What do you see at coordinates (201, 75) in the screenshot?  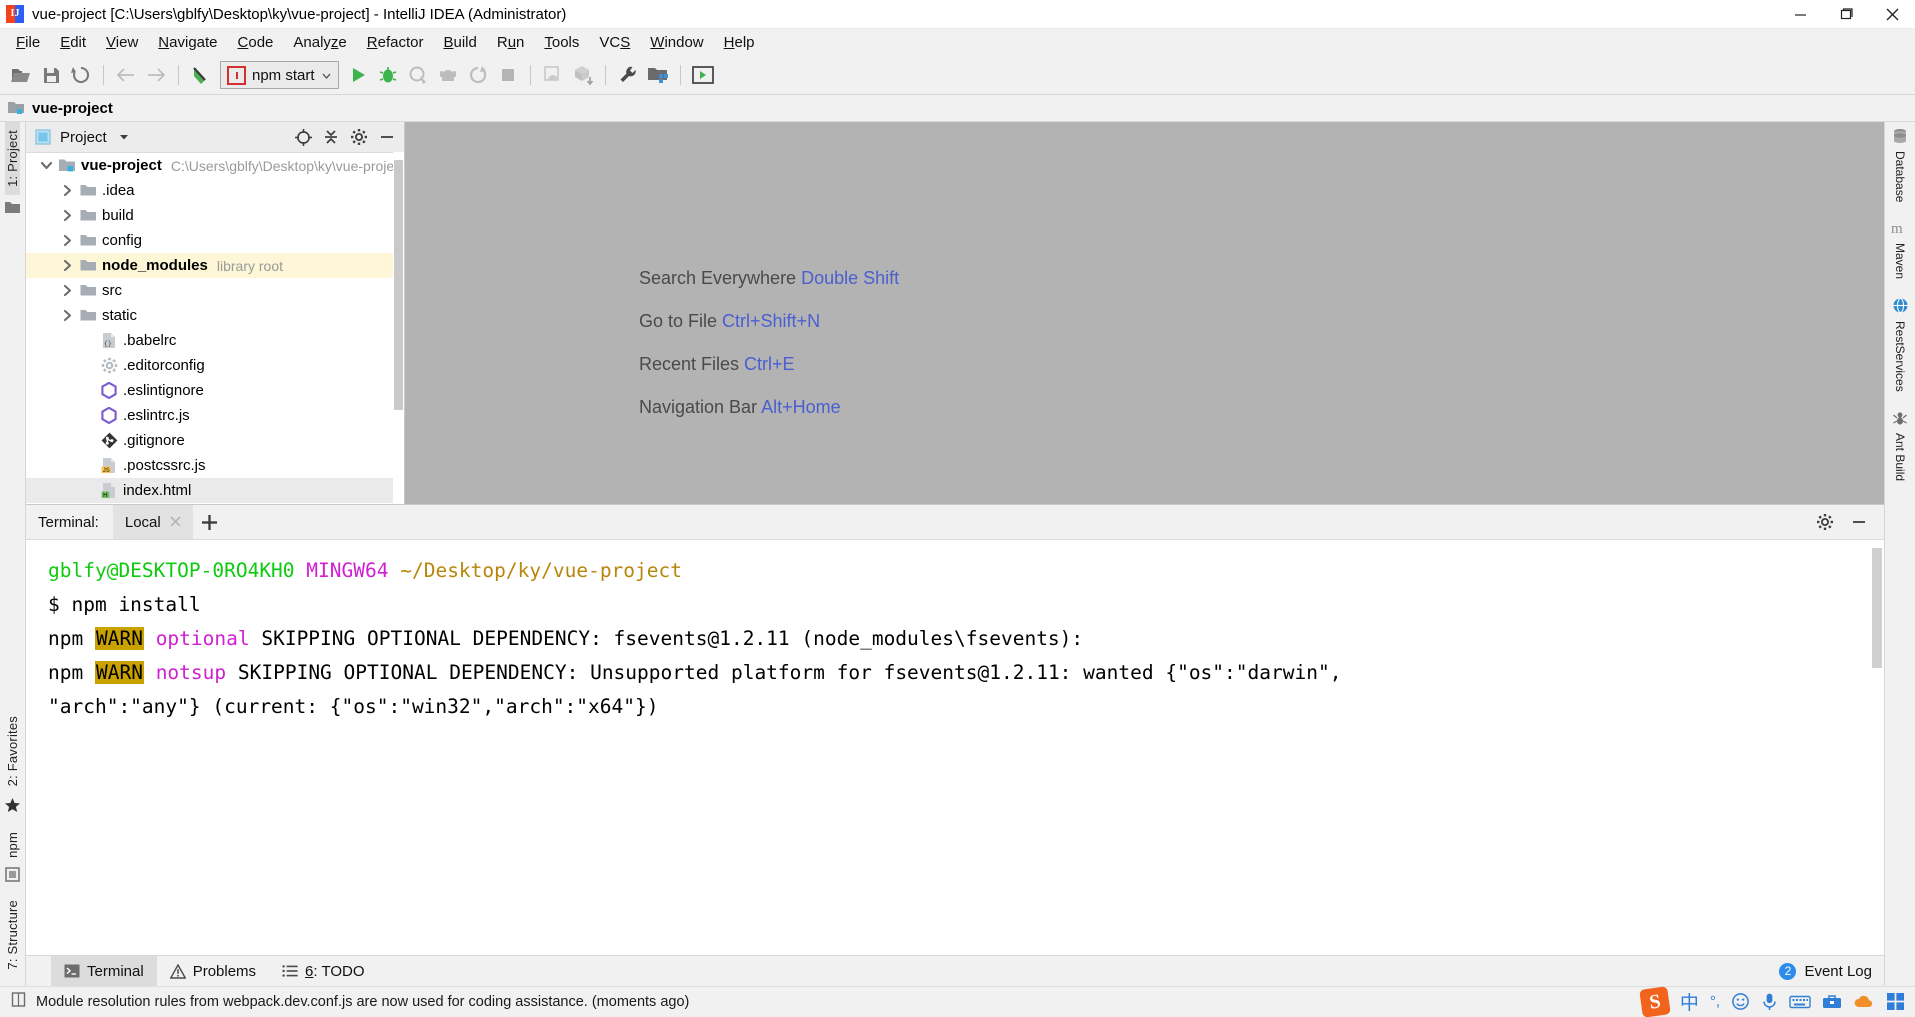 I see `last-edit-location-icon` at bounding box center [201, 75].